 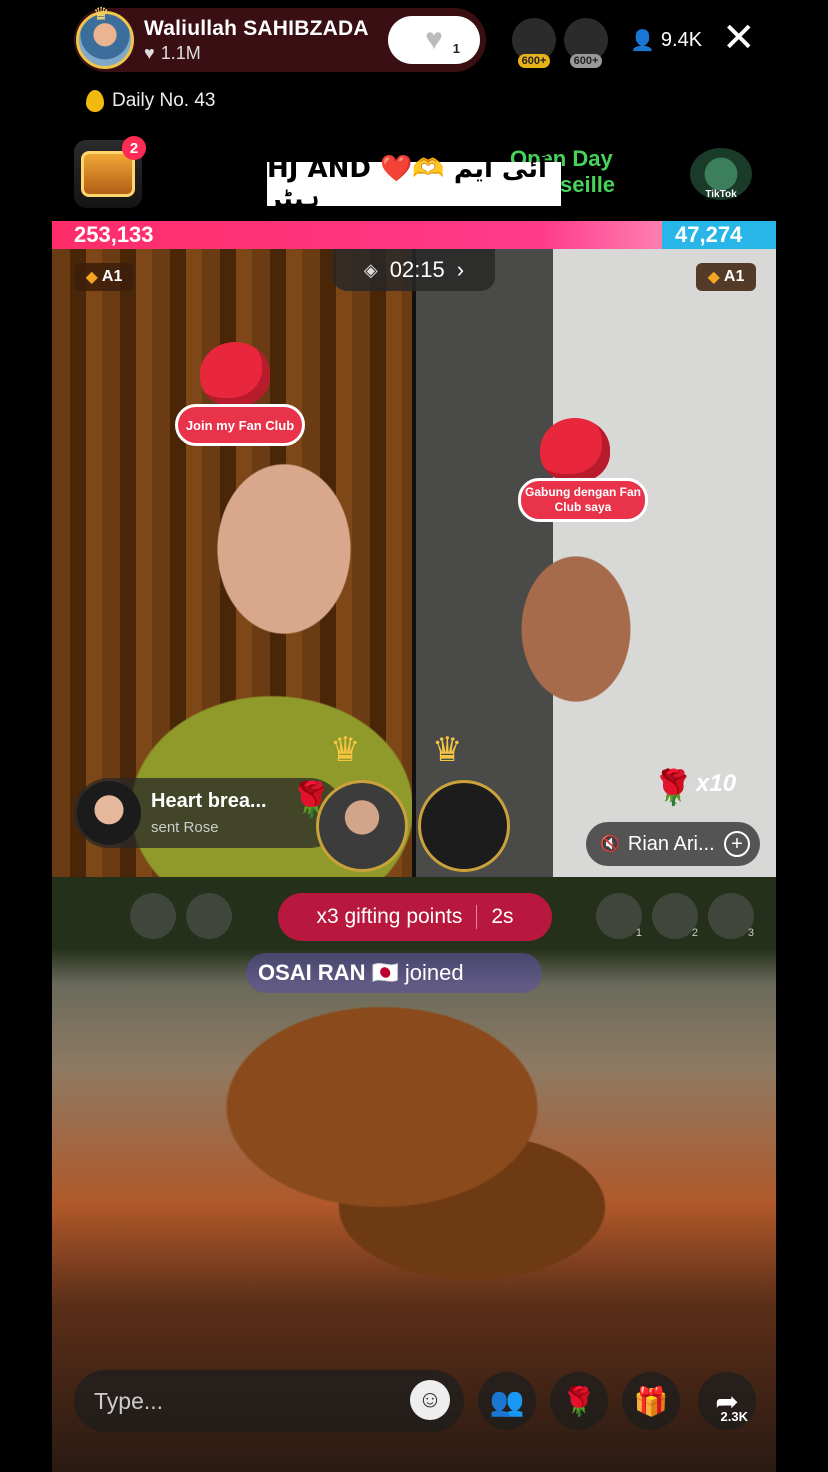 I want to click on ranked-viewer-avatar: 1, so click(x=619, y=916).